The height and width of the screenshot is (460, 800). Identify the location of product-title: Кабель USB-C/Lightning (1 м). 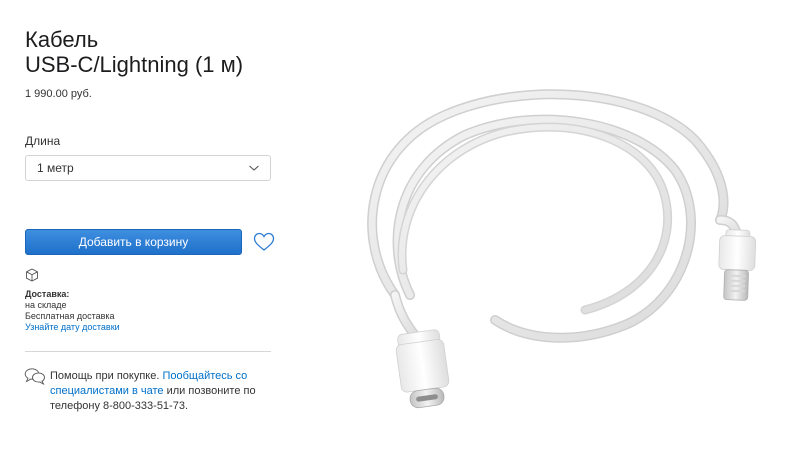
(134, 52).